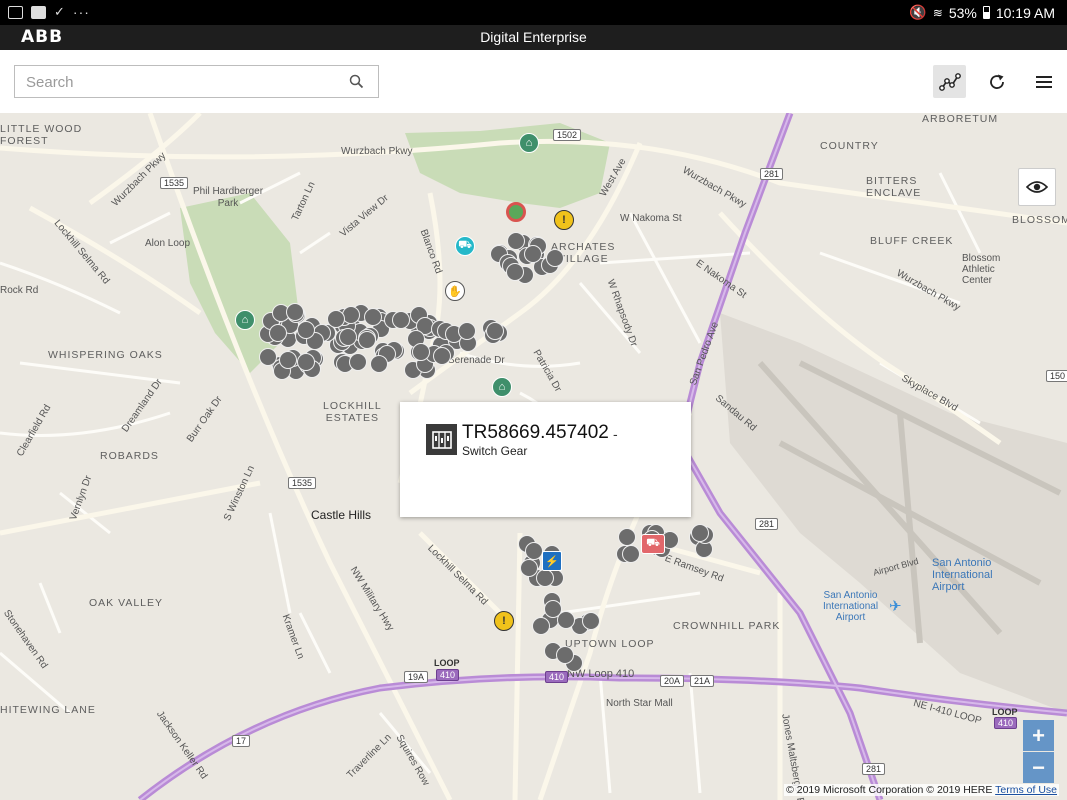  What do you see at coordinates (962, 12) in the screenshot?
I see `battery-percent: 53%` at bounding box center [962, 12].